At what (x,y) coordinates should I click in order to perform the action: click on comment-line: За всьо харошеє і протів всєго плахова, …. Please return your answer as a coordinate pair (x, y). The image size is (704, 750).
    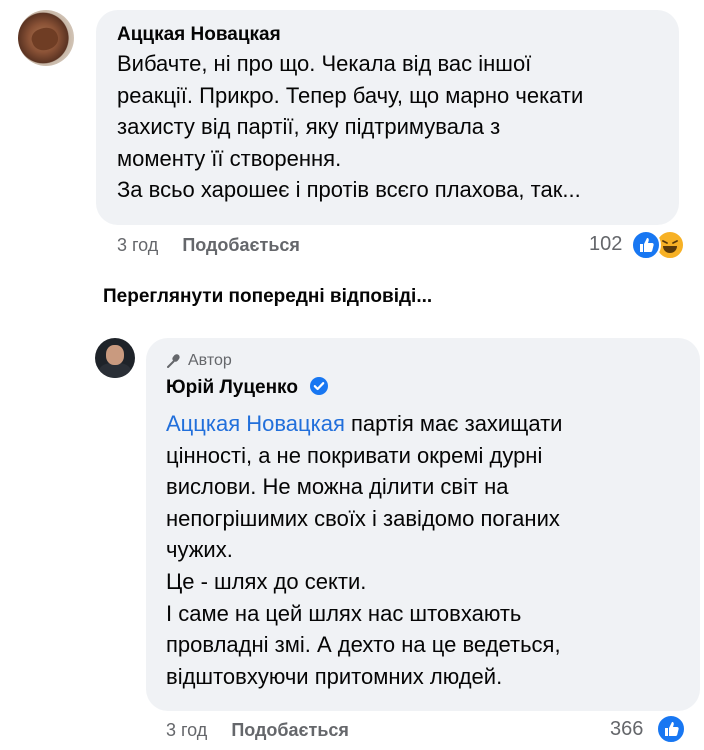
    Looking at the image, I should click on (349, 190).